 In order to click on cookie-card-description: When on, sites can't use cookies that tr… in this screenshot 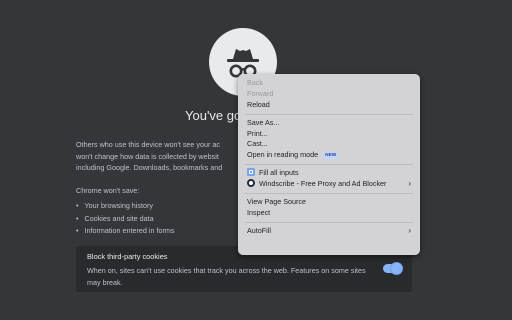, I will do `click(226, 276)`.